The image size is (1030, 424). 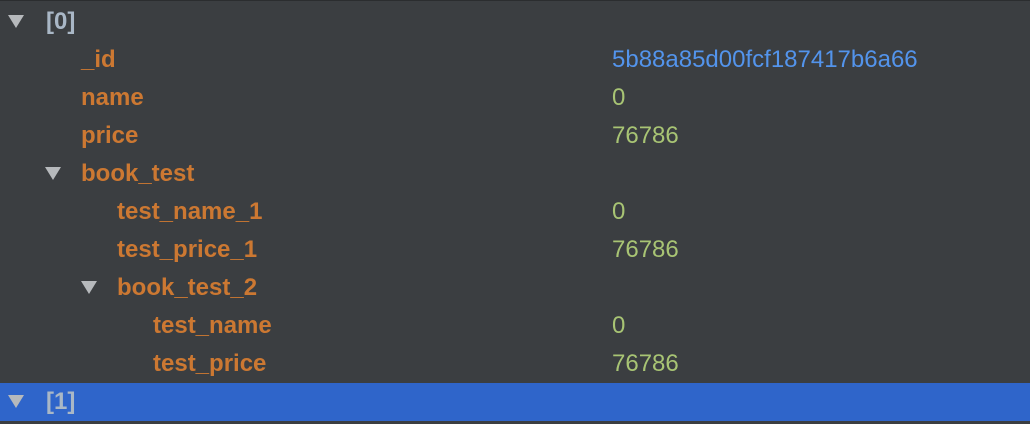 I want to click on tree-row-test-name-1: test_name_1 0, so click(x=515, y=212).